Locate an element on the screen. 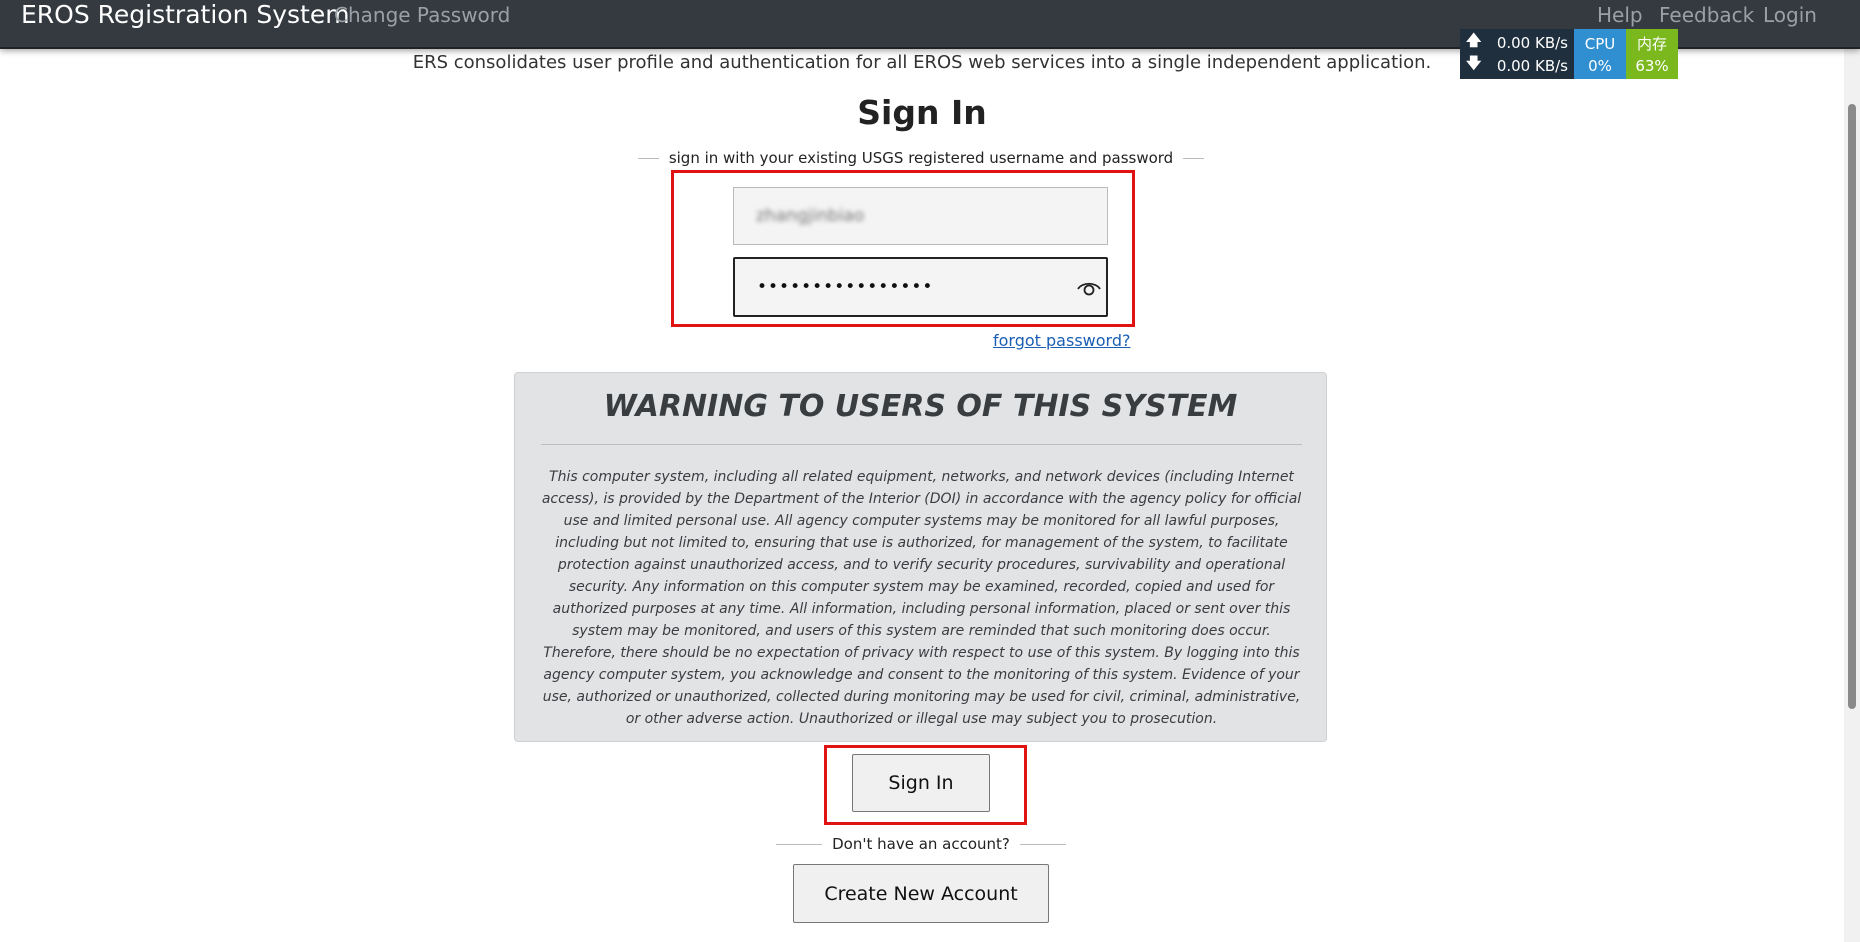 This screenshot has height=942, width=1860. network-speeds: 🡅 0.00 KB/s 🡇 0.00 KB/s is located at coordinates (1517, 54).